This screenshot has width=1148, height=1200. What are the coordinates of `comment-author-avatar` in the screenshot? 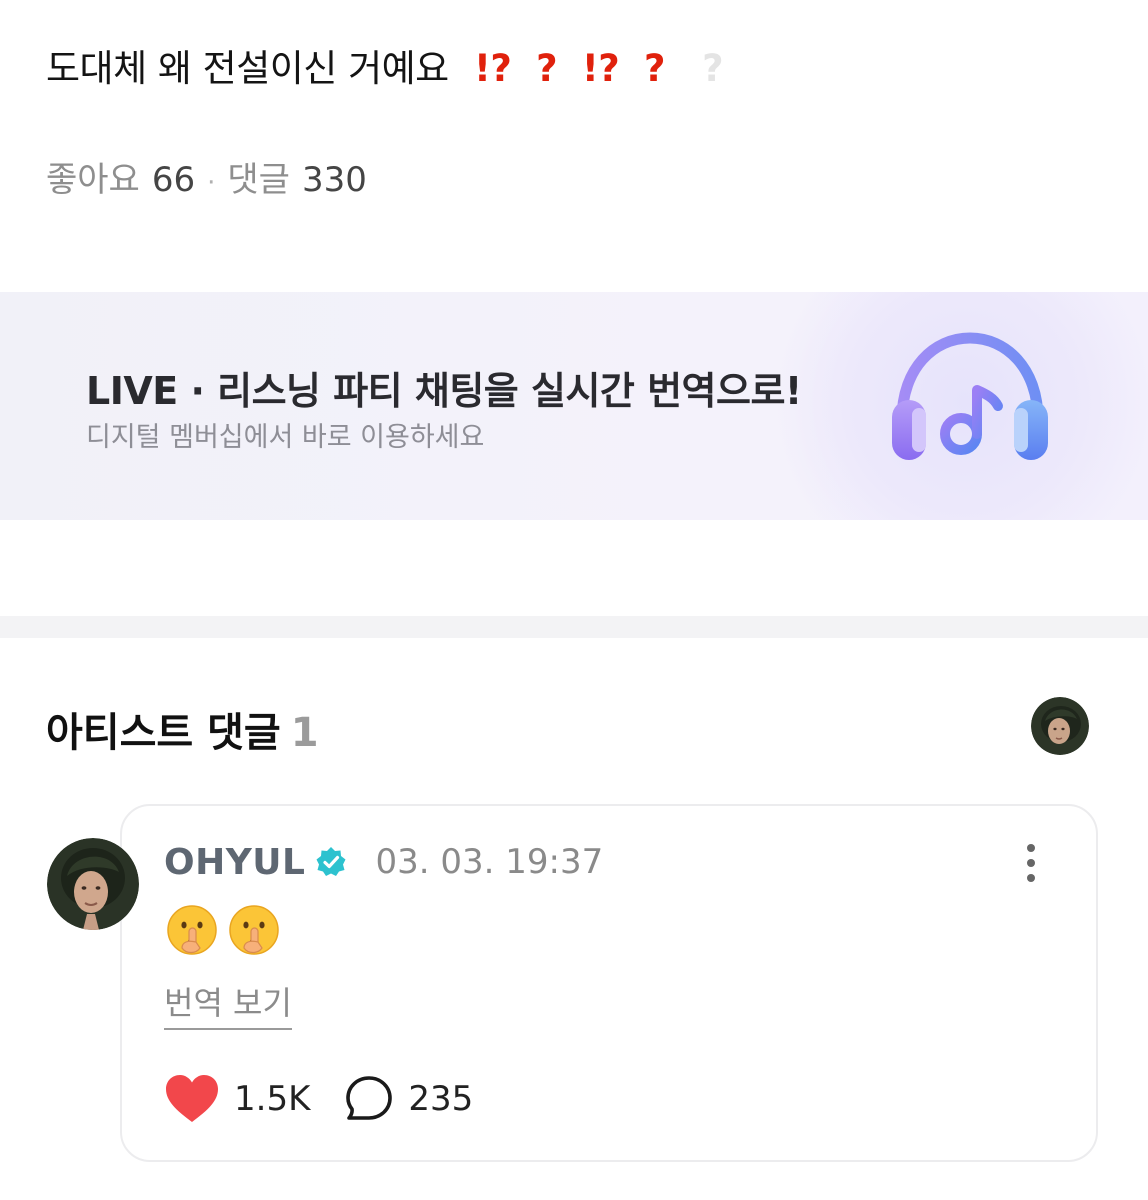 It's located at (93, 884).